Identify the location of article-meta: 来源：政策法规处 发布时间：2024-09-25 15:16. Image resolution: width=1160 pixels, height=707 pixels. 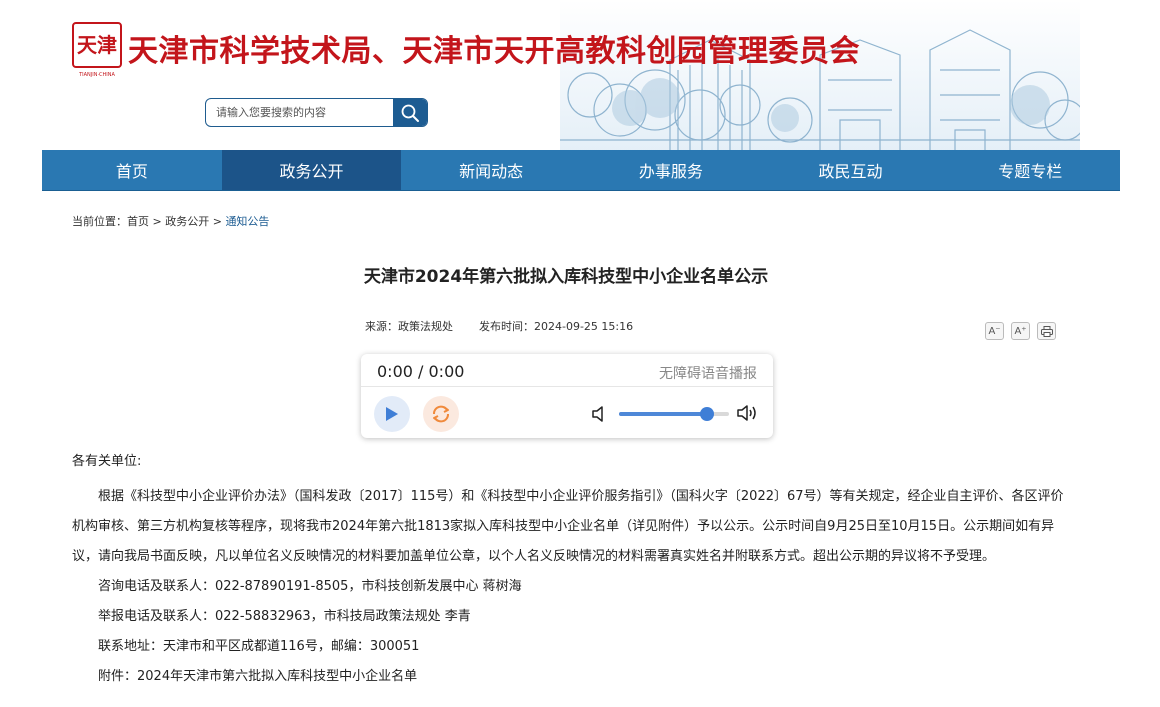
(499, 326).